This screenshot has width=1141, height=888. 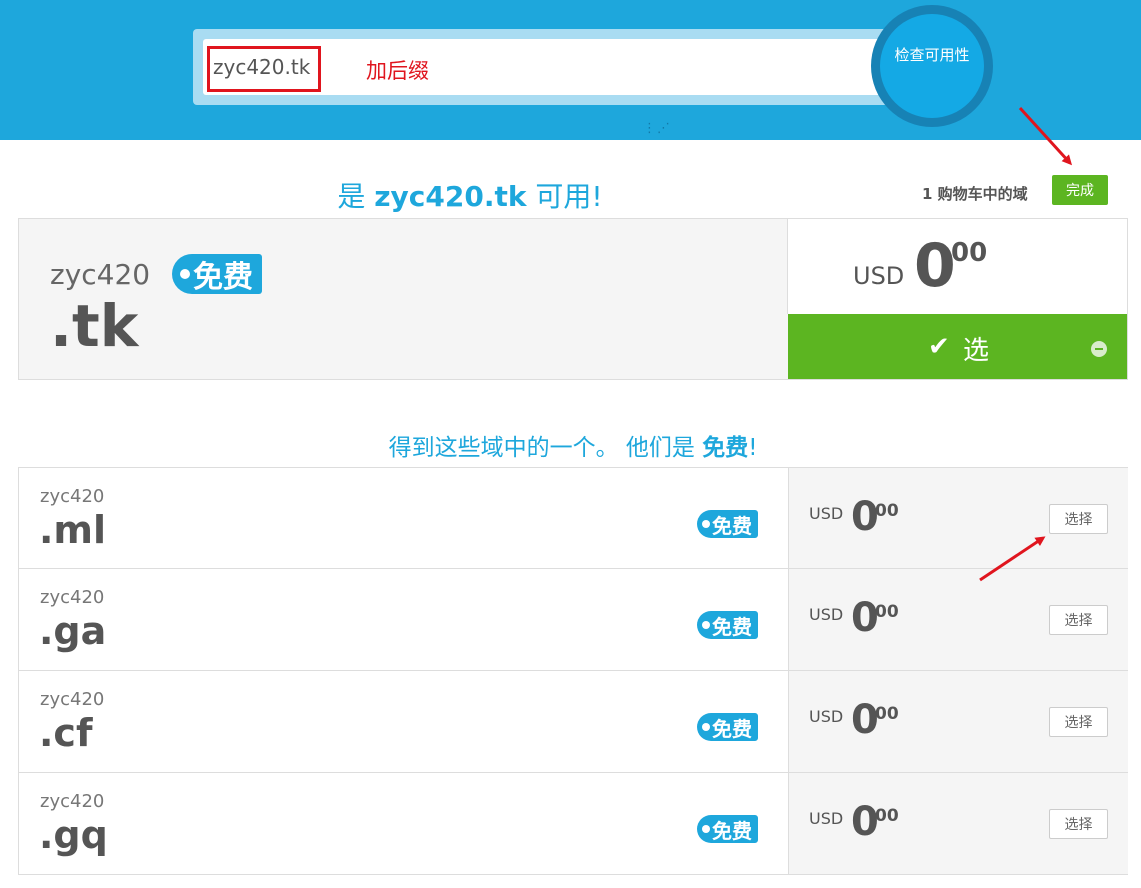 I want to click on check-availability-button: 检查可用性, so click(x=932, y=66).